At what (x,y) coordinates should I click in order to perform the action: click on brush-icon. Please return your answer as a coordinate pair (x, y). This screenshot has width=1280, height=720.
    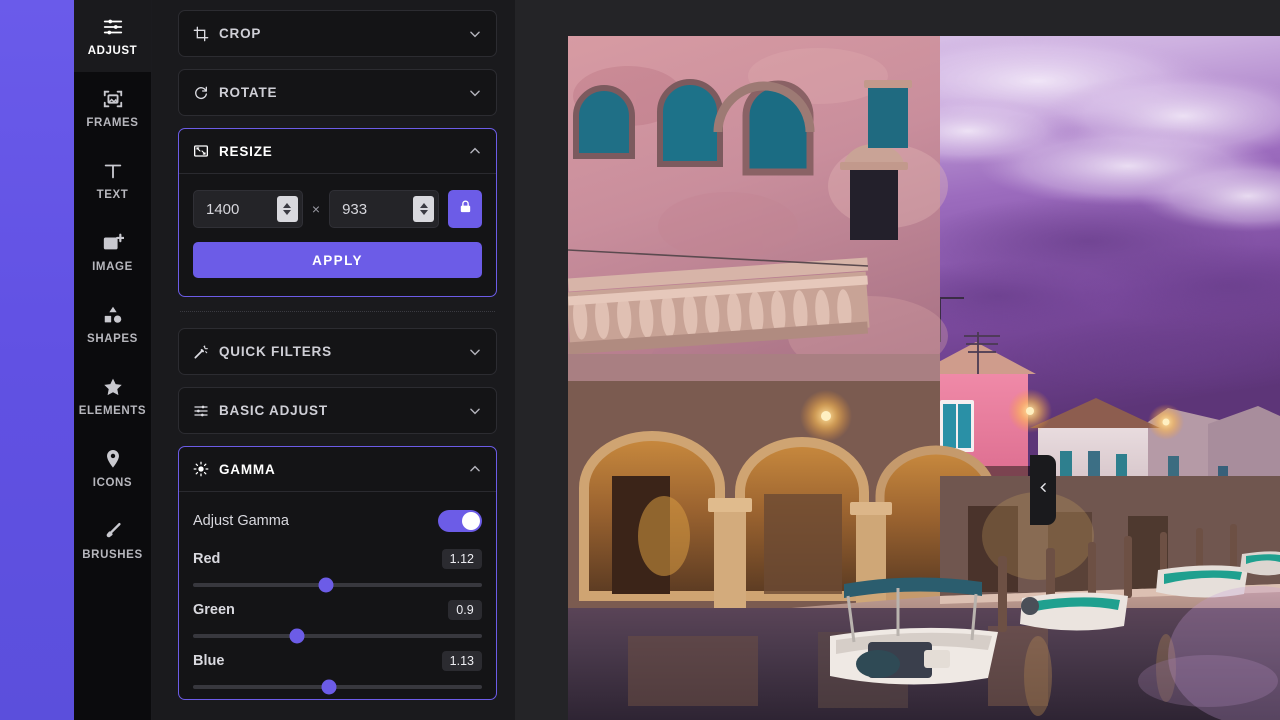
    Looking at the image, I should click on (113, 531).